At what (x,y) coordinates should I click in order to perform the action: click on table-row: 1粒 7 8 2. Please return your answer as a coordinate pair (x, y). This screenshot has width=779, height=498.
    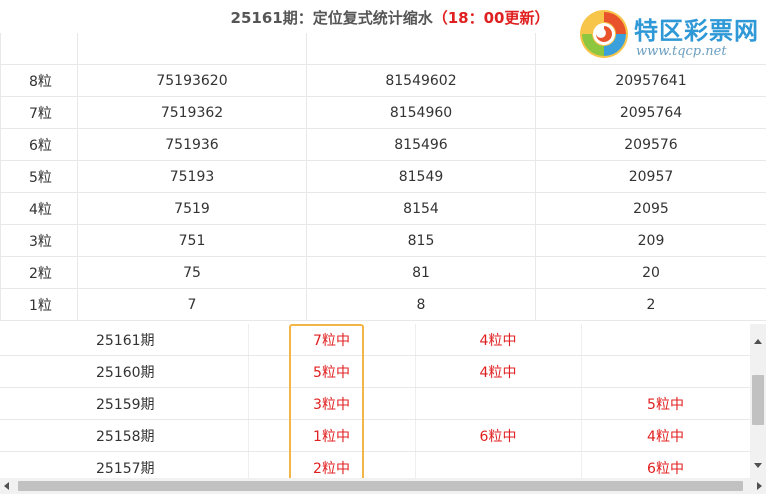
    Looking at the image, I should click on (383, 304).